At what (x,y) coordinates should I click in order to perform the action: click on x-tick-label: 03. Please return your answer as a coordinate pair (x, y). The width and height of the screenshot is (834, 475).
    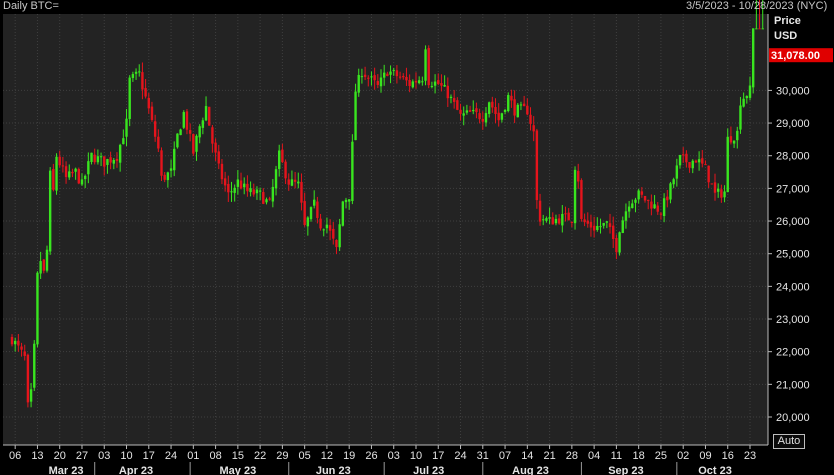
    Looking at the image, I should click on (394, 456).